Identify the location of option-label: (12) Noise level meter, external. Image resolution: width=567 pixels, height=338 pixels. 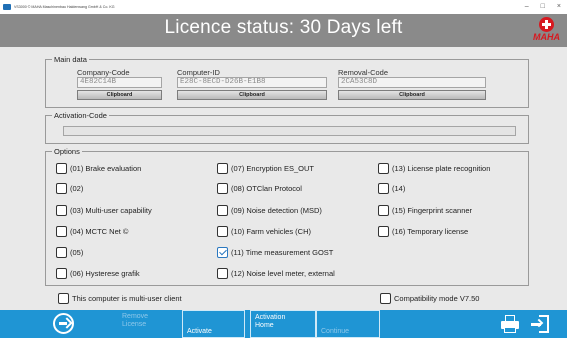
(283, 273).